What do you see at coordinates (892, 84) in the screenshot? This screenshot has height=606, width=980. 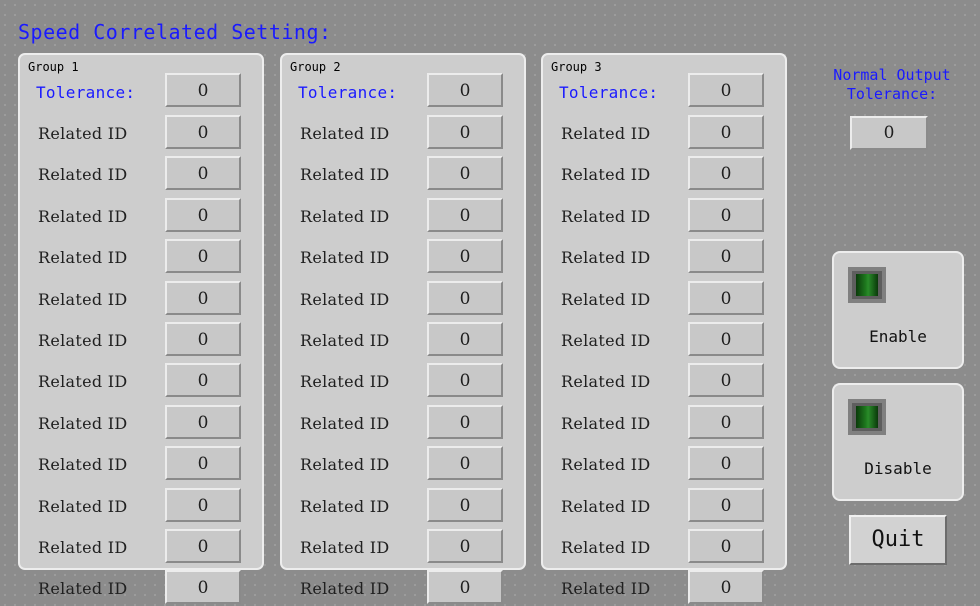 I see `normal-output-tolerance-label: Normal Output Tolerance:` at bounding box center [892, 84].